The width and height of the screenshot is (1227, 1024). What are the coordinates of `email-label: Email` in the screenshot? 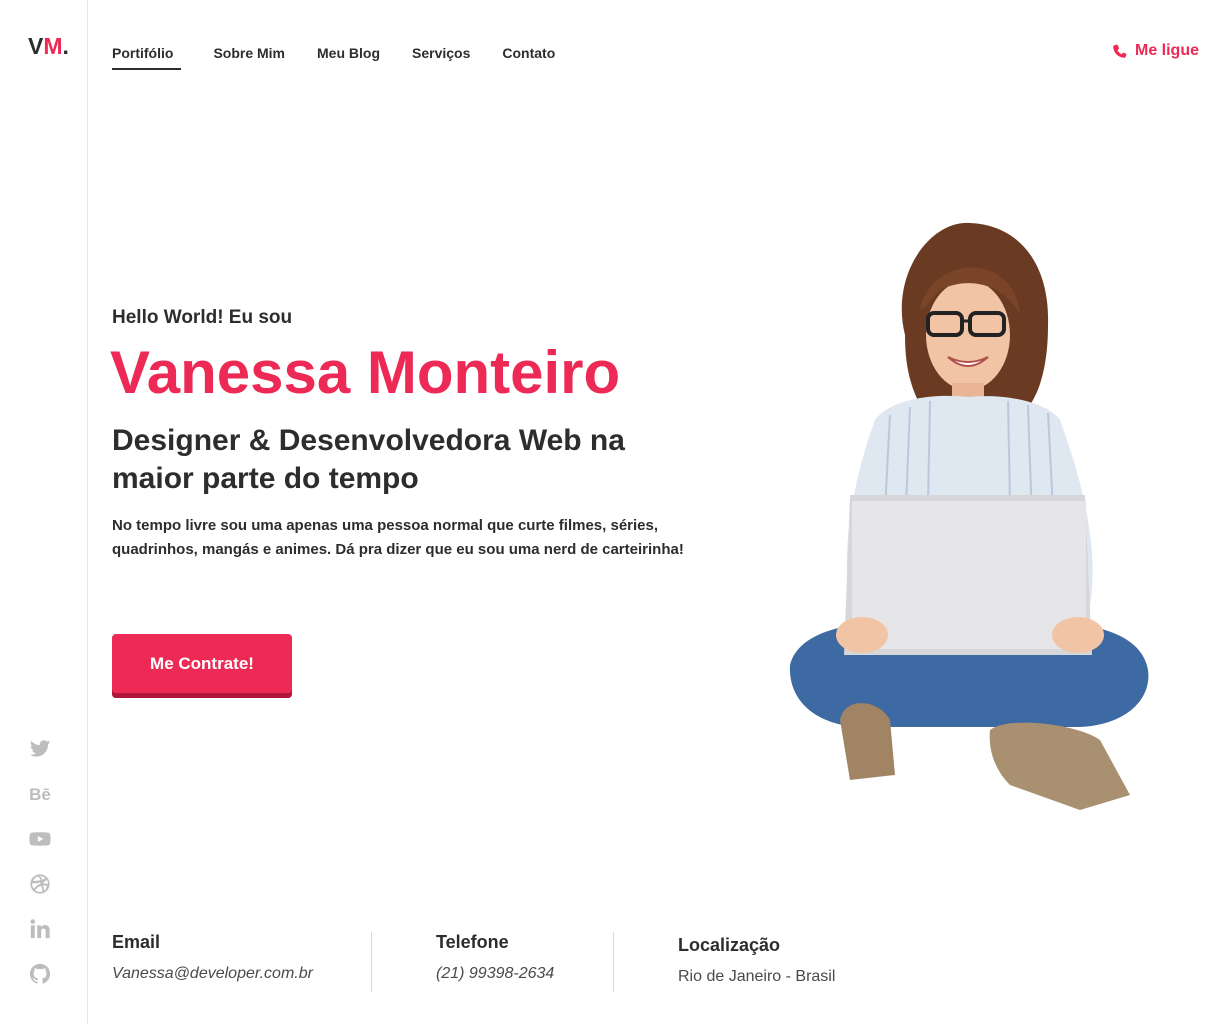 It's located at (136, 942).